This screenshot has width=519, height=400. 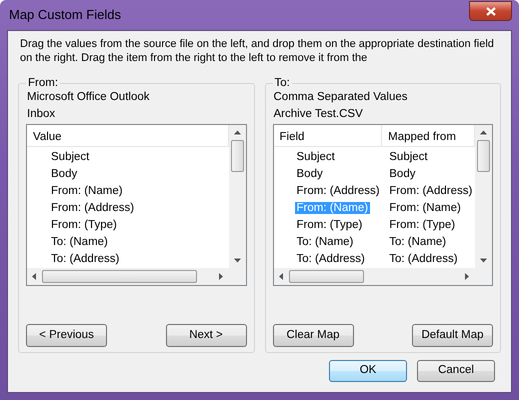 I want to click on ok-button: OK, so click(x=368, y=371).